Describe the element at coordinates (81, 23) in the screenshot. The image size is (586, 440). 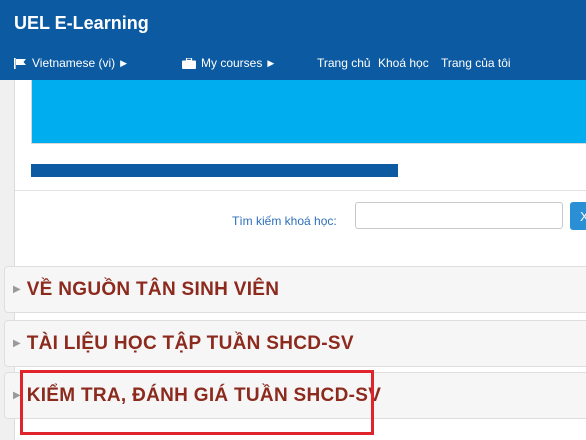
I see `site-brand: UEL E-Learning` at that location.